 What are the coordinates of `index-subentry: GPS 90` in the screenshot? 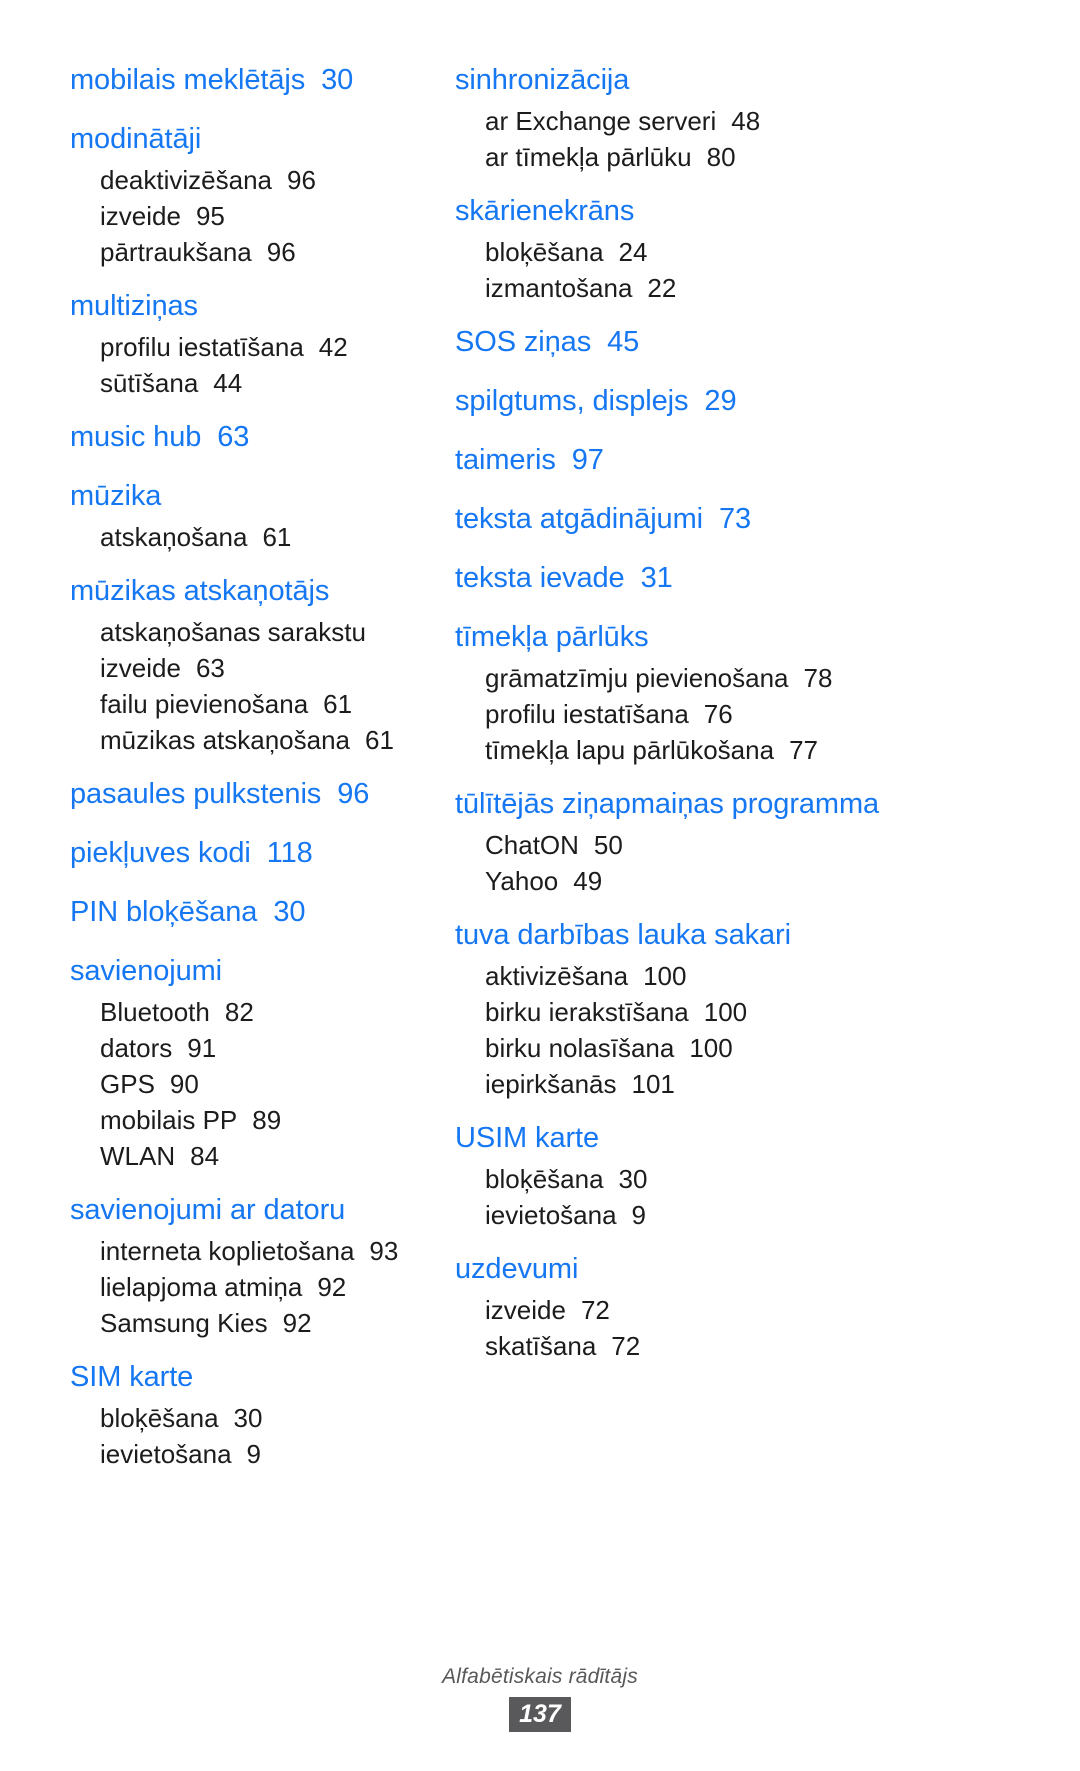 It's located at (250, 1084).